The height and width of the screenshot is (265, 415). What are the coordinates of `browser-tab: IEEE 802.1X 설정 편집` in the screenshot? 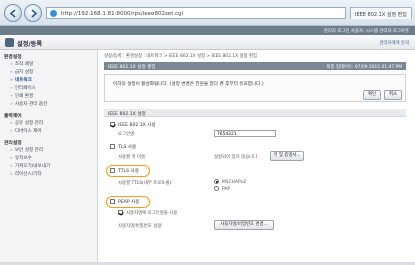 It's located at (381, 13).